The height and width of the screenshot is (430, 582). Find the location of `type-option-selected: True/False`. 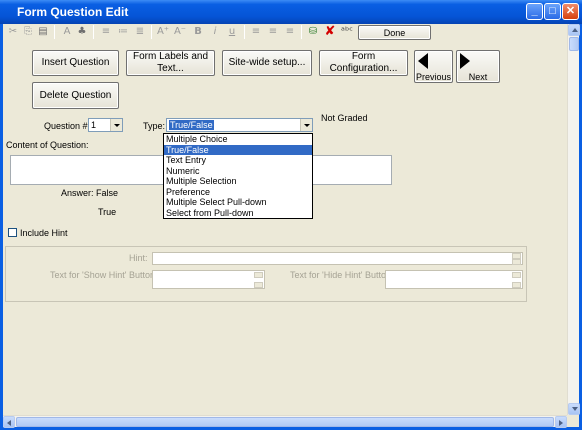

type-option-selected: True/False is located at coordinates (238, 149).